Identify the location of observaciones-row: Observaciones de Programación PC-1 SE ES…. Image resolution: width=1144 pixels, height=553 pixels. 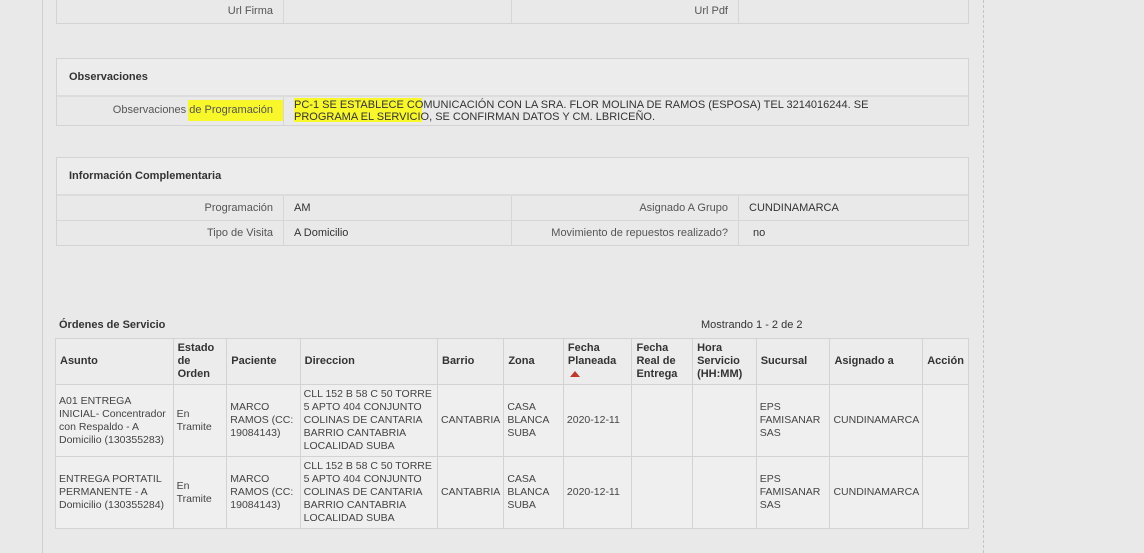
(512, 111).